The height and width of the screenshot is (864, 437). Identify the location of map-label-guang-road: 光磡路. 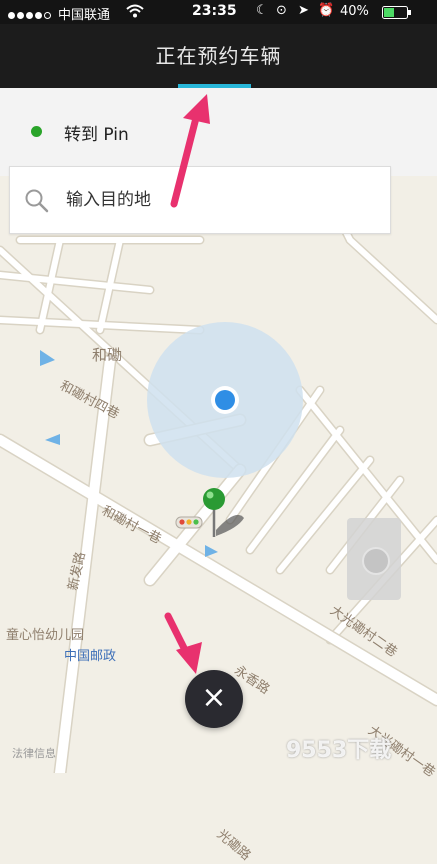
(233, 845).